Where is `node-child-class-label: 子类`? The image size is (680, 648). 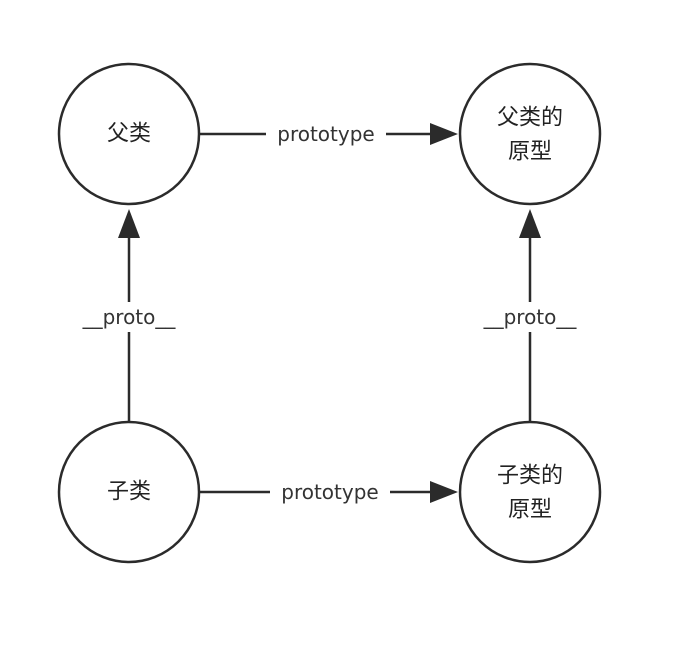 node-child-class-label: 子类 is located at coordinates (129, 492).